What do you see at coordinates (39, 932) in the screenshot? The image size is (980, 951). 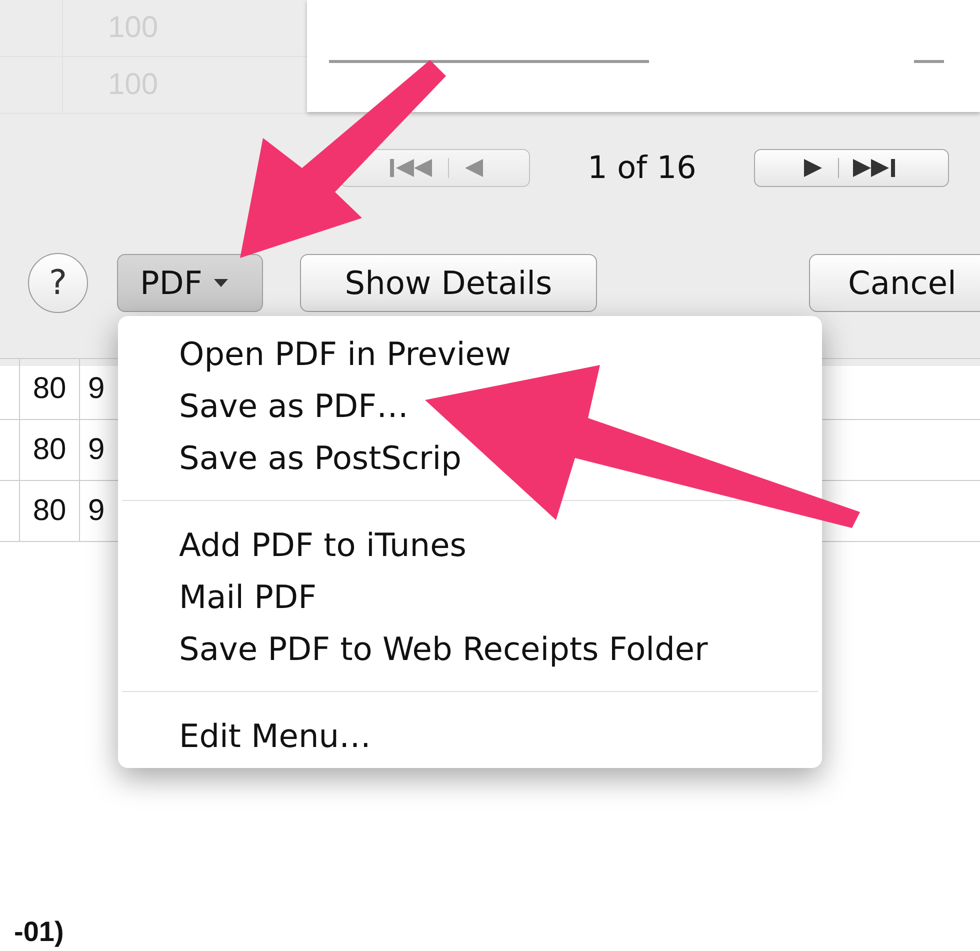 I see `document-text: -01)` at bounding box center [39, 932].